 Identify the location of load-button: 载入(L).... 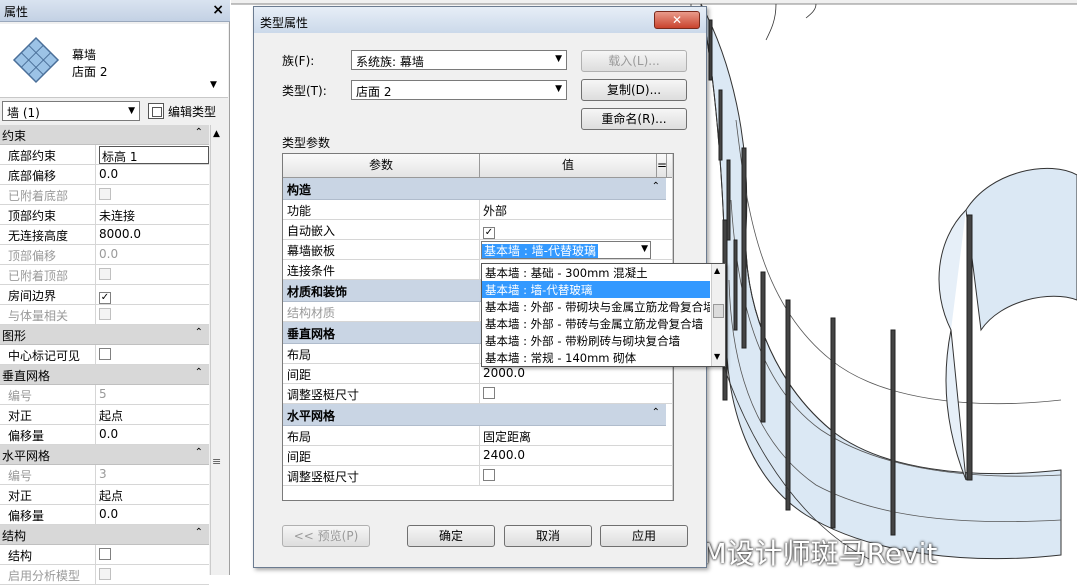
(634, 61).